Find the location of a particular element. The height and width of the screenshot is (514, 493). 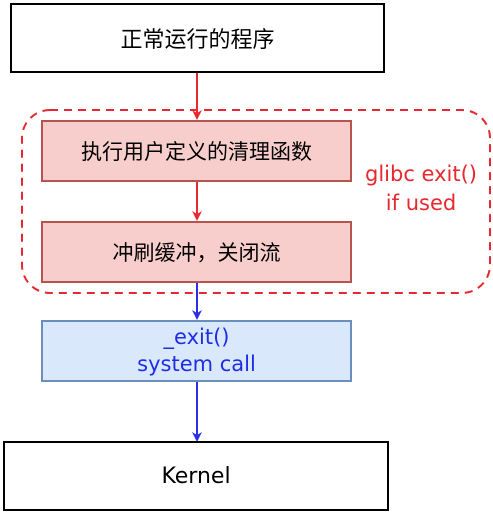

node-running-program: 正常运行的程序 is located at coordinates (197, 38).